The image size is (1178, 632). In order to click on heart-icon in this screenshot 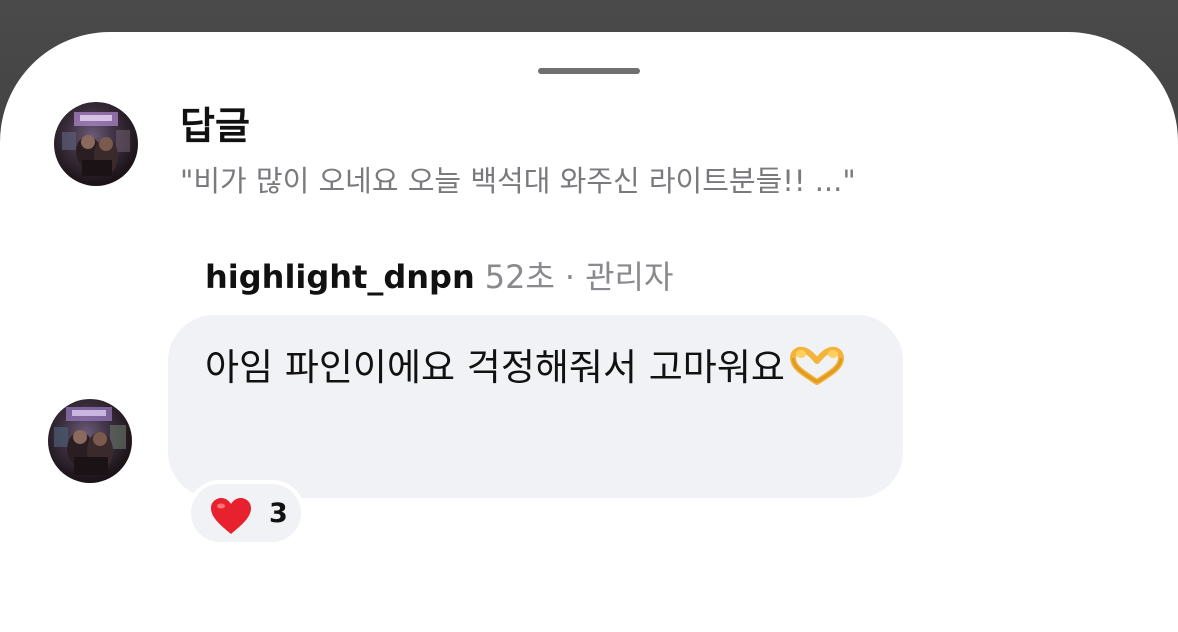, I will do `click(231, 518)`.